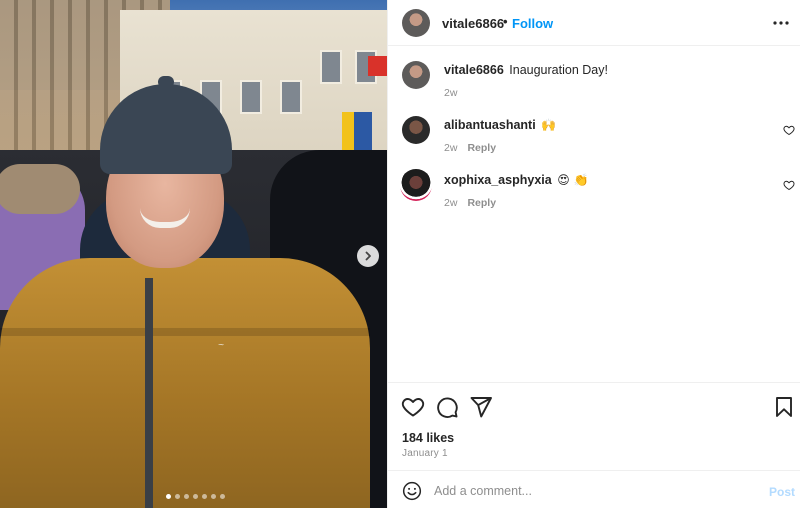 Image resolution: width=800 pixels, height=508 pixels. I want to click on caption-text: vitale6866 Inauguration Day!, so click(526, 70).